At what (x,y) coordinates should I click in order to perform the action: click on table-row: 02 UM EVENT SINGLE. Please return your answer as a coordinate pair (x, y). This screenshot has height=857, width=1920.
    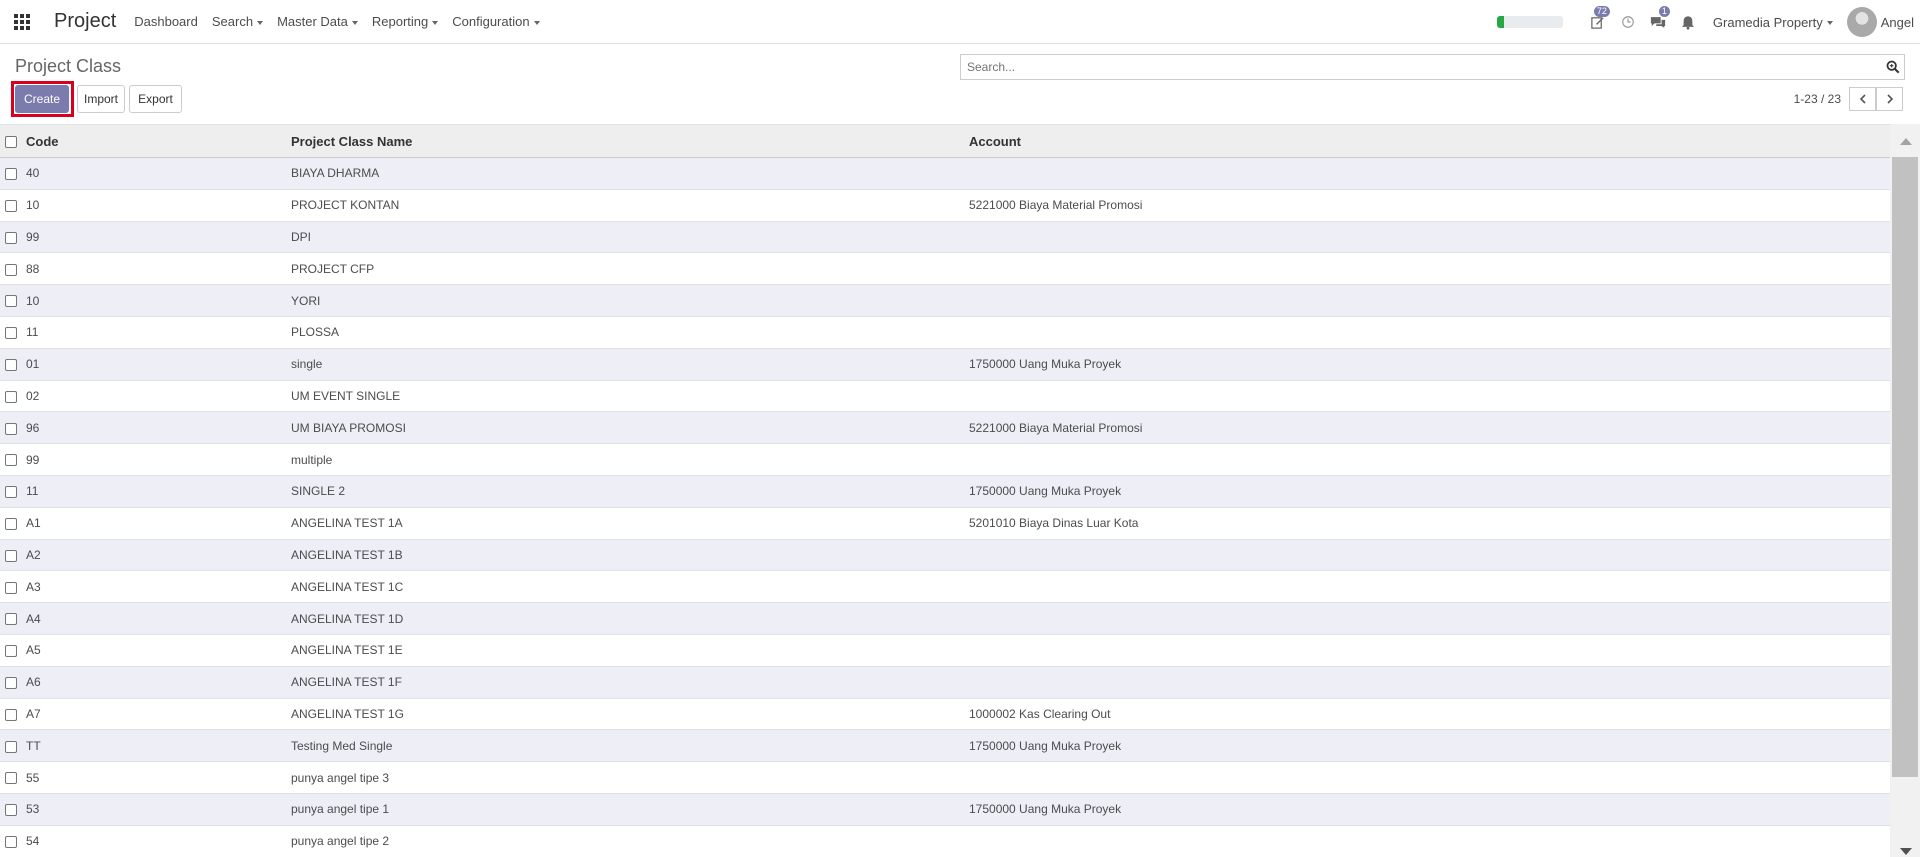
    Looking at the image, I should click on (945, 396).